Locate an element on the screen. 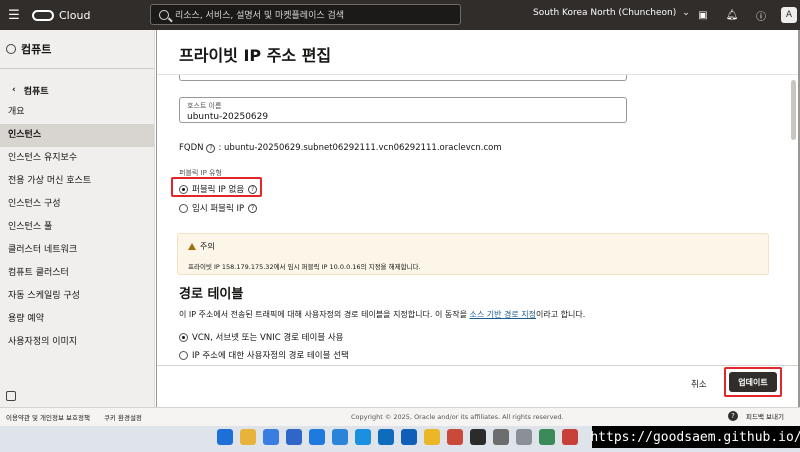 The height and width of the screenshot is (452, 800). app-yellow-icon is located at coordinates (432, 437).